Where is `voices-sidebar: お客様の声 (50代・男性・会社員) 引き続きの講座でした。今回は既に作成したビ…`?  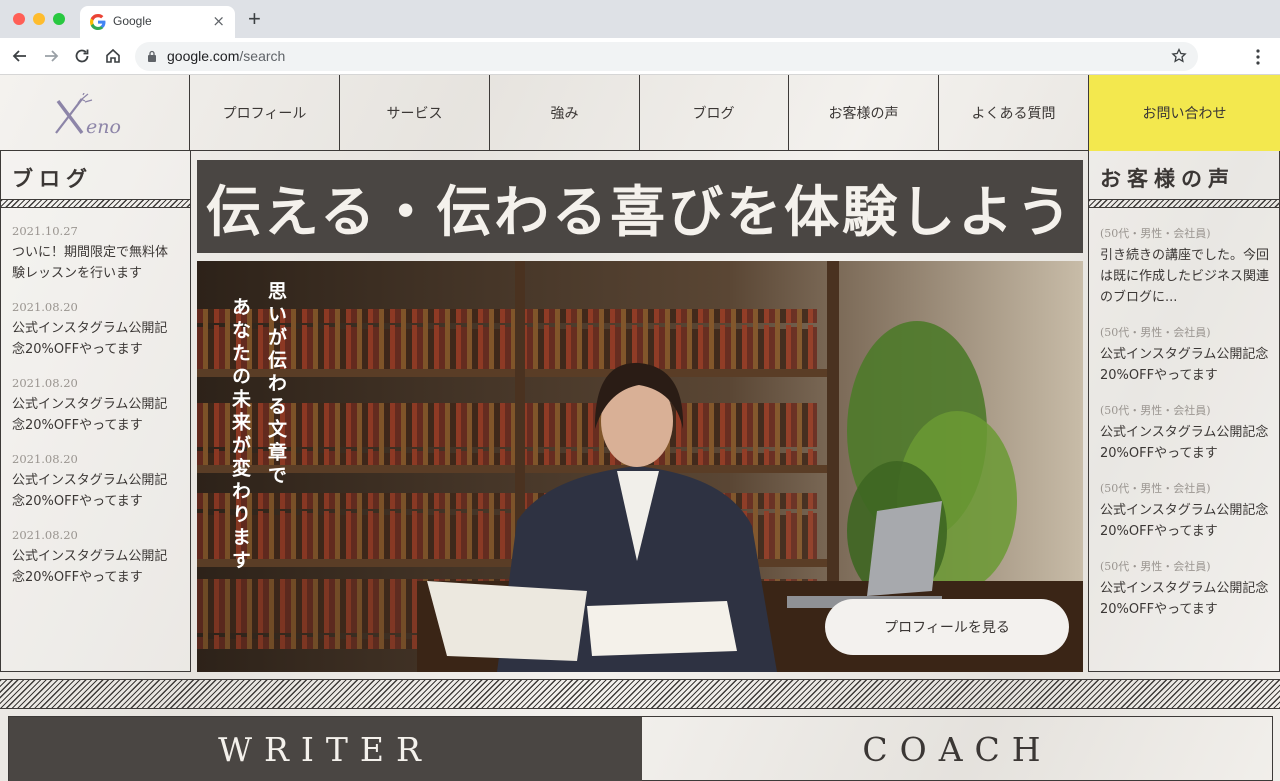 voices-sidebar: お客様の声 (50代・男性・会社員) 引き続きの講座でした。今回は既に作成したビ… is located at coordinates (1184, 411).